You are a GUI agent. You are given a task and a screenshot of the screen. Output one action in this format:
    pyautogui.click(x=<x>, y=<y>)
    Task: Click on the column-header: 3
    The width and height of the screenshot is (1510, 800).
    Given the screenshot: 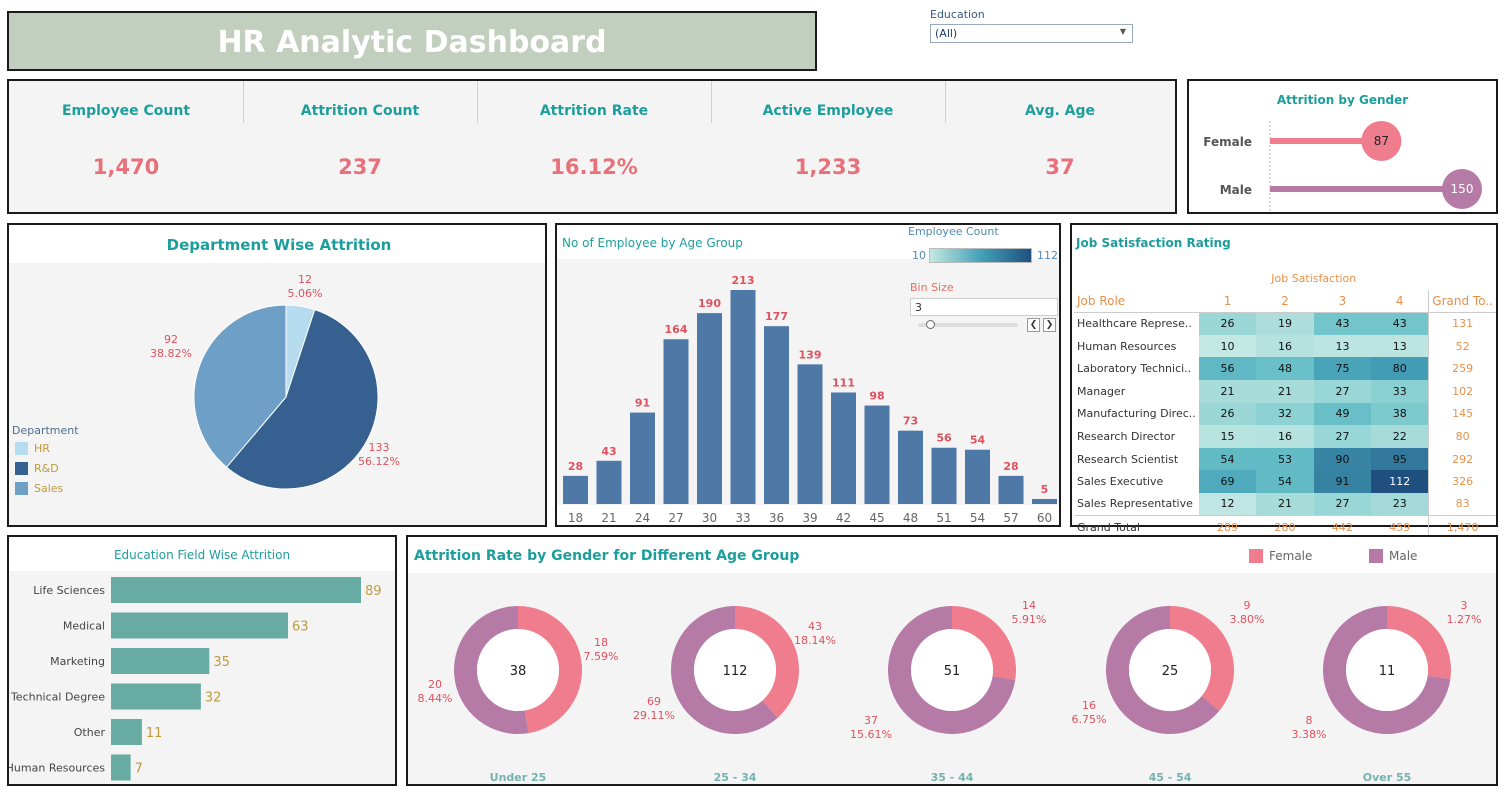 What is the action you would take?
    pyautogui.click(x=1342, y=300)
    